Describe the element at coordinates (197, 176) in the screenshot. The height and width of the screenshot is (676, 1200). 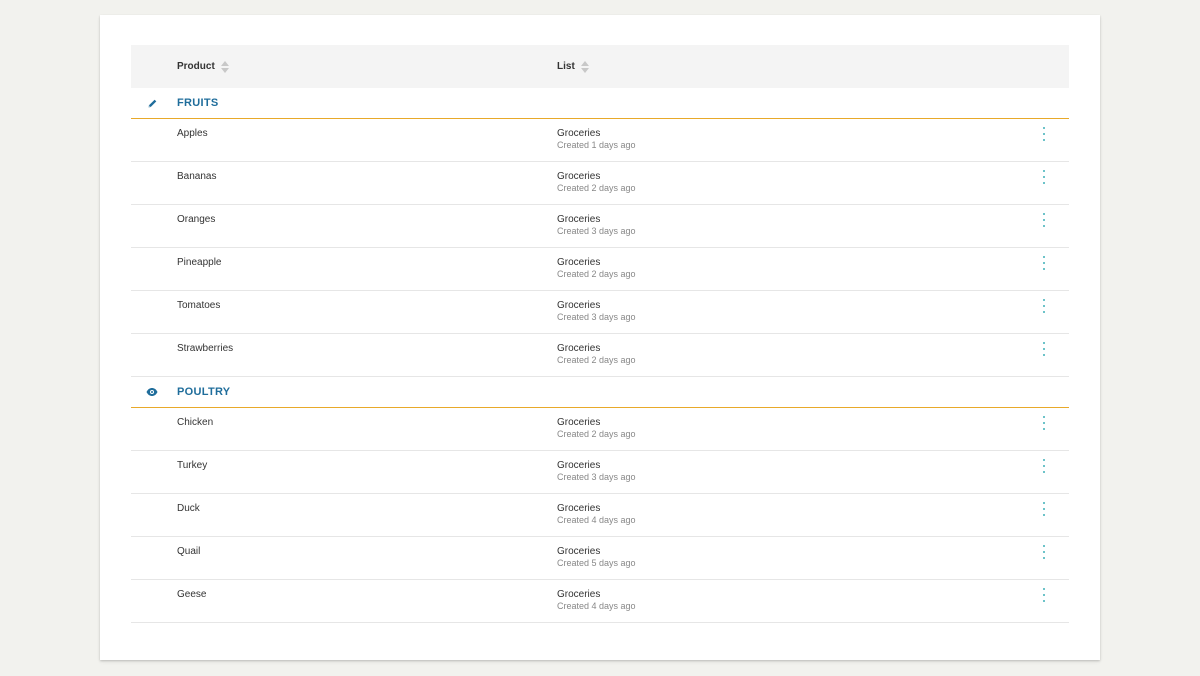
I see `product-name: Bananas` at that location.